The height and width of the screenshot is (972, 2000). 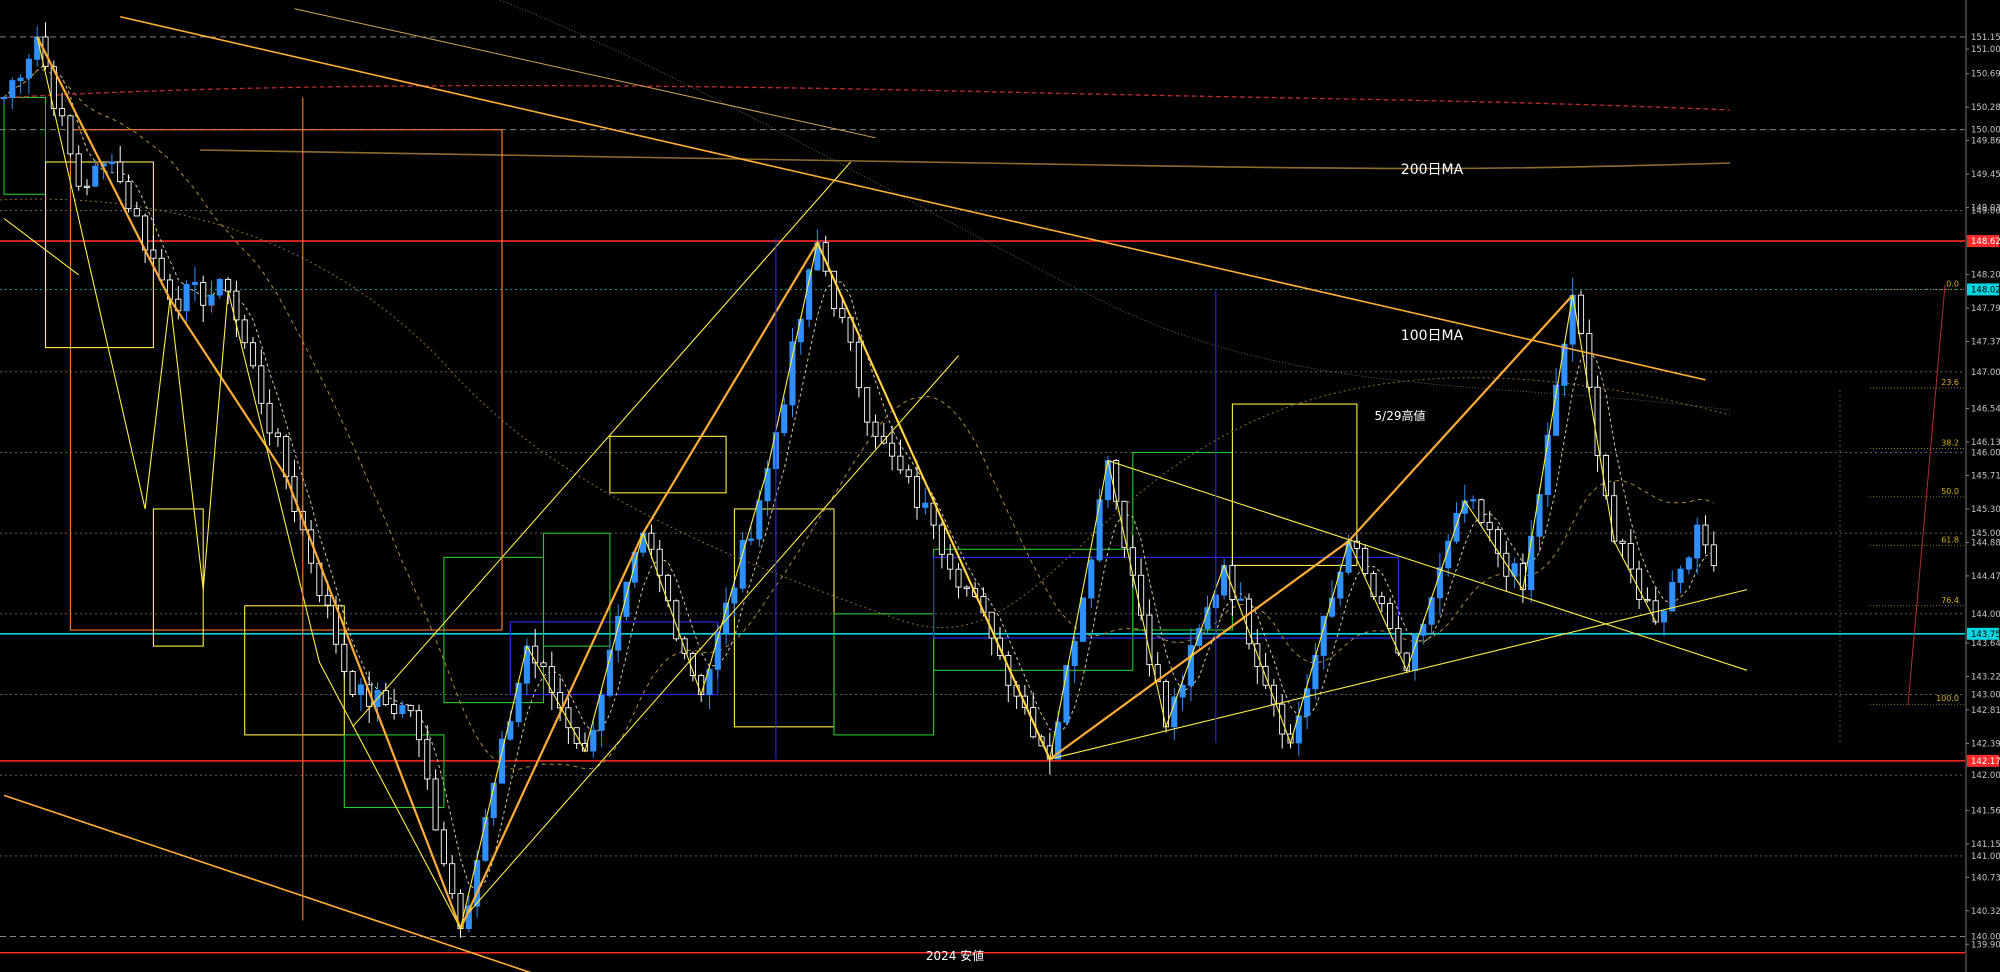 What do you see at coordinates (1985, 410) in the screenshot?
I see `axis-tick-label: 146.545` at bounding box center [1985, 410].